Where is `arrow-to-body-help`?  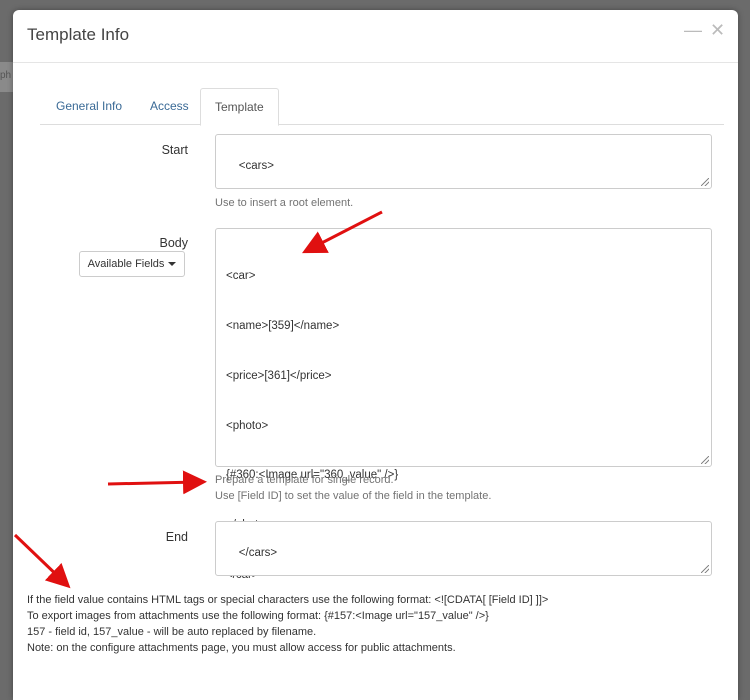
arrow-to-body-help is located at coordinates (157, 482).